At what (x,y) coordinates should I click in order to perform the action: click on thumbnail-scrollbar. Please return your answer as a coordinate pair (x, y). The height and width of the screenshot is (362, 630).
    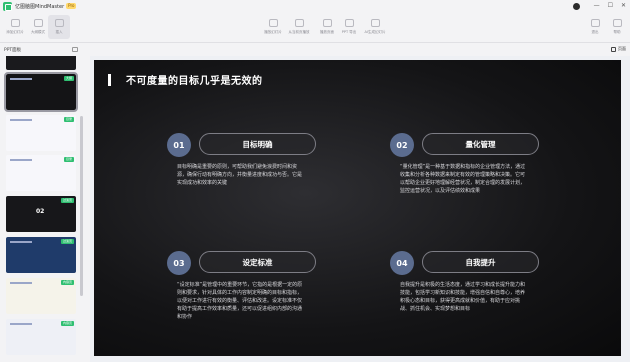
    Looking at the image, I should click on (81, 206).